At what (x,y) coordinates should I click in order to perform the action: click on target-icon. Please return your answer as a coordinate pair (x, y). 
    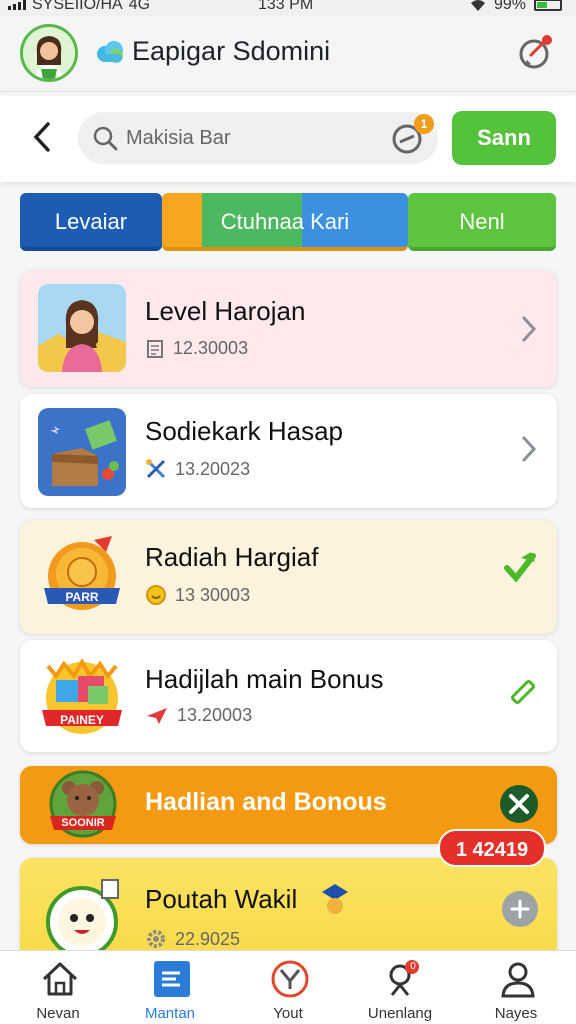
    Looking at the image, I should click on (290, 979).